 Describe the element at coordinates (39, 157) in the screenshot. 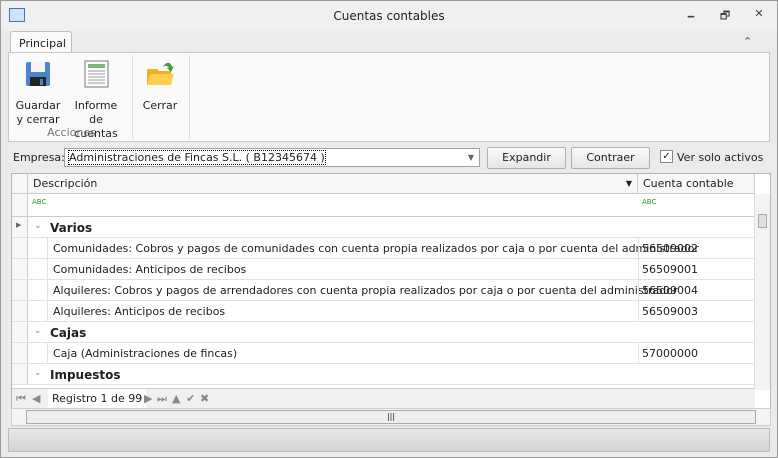

I see `empresa-label: Empresa:` at that location.